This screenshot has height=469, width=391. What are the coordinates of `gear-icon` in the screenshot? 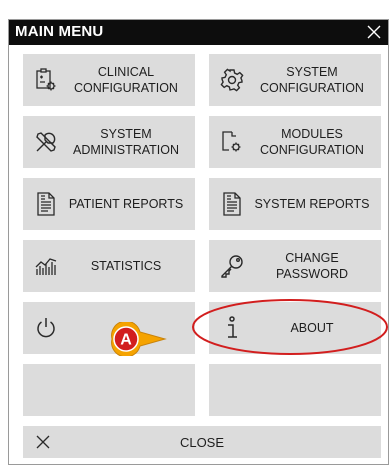 It's located at (232, 80).